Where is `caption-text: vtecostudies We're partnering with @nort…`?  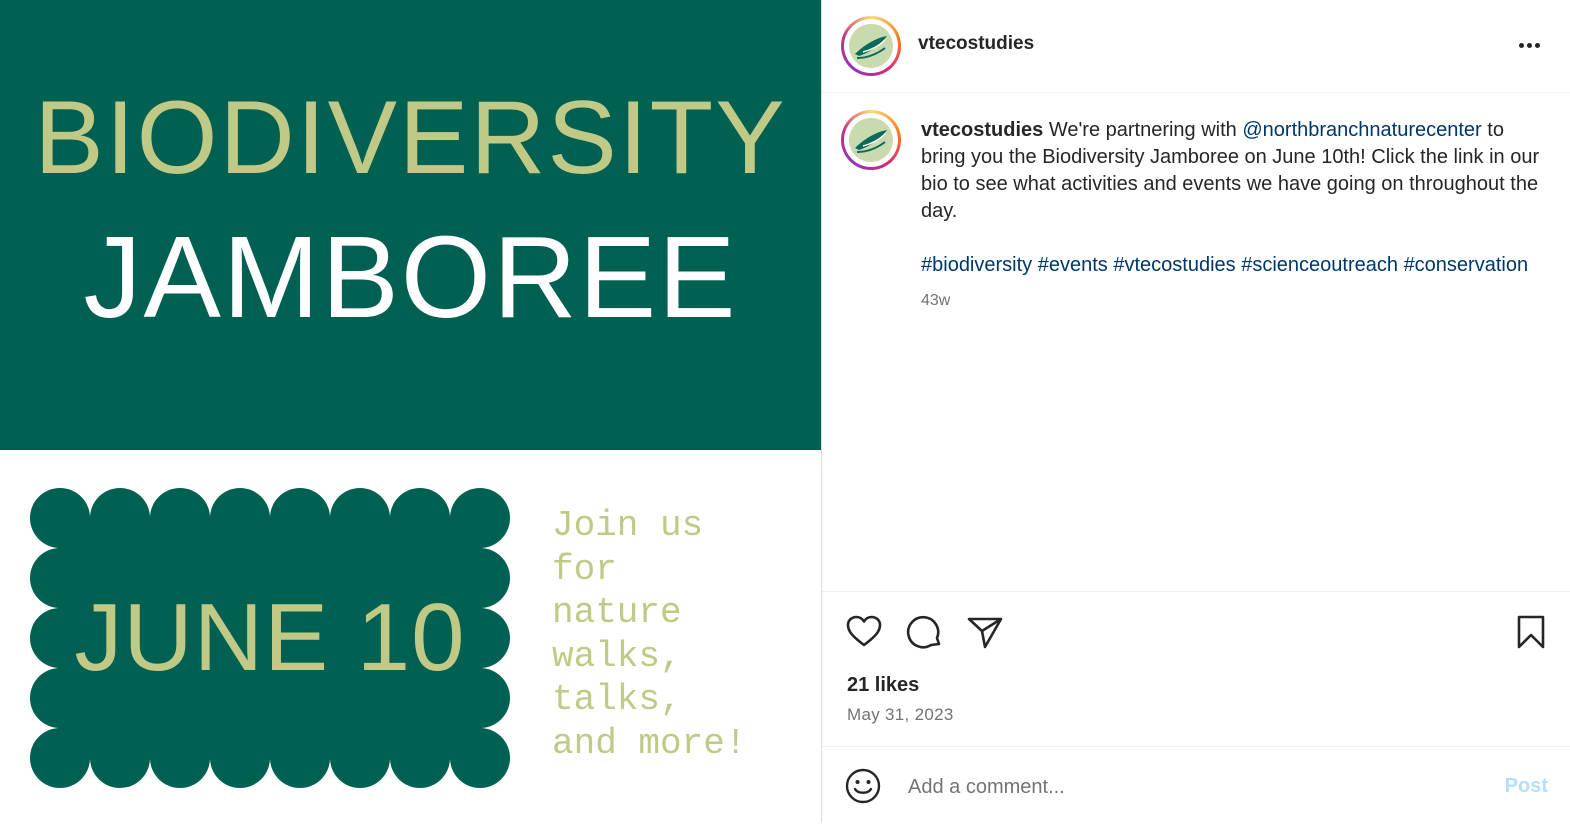 caption-text: vtecostudies We're partnering with @nort… is located at coordinates (1231, 215).